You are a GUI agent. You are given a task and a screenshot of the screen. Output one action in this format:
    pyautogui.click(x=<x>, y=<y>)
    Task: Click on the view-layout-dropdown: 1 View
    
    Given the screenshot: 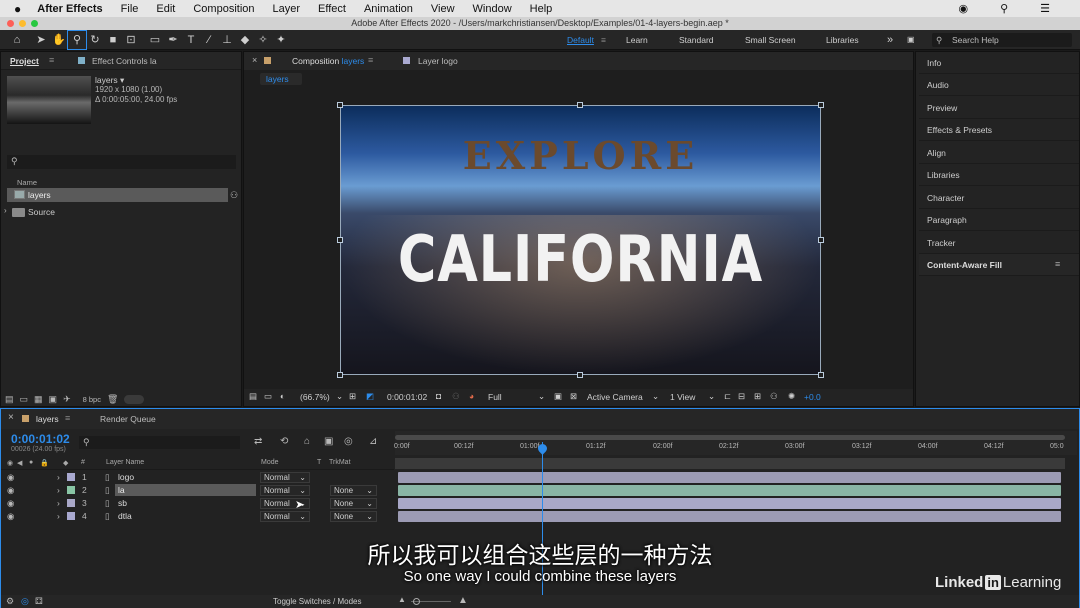 What is the action you would take?
    pyautogui.click(x=682, y=397)
    